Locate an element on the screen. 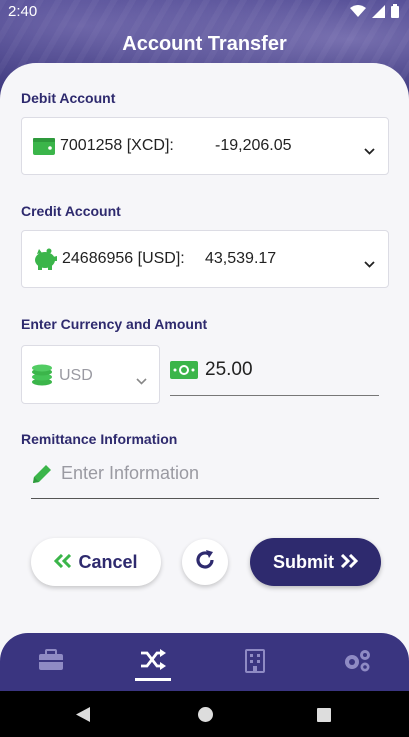  wallet-icon is located at coordinates (44, 148).